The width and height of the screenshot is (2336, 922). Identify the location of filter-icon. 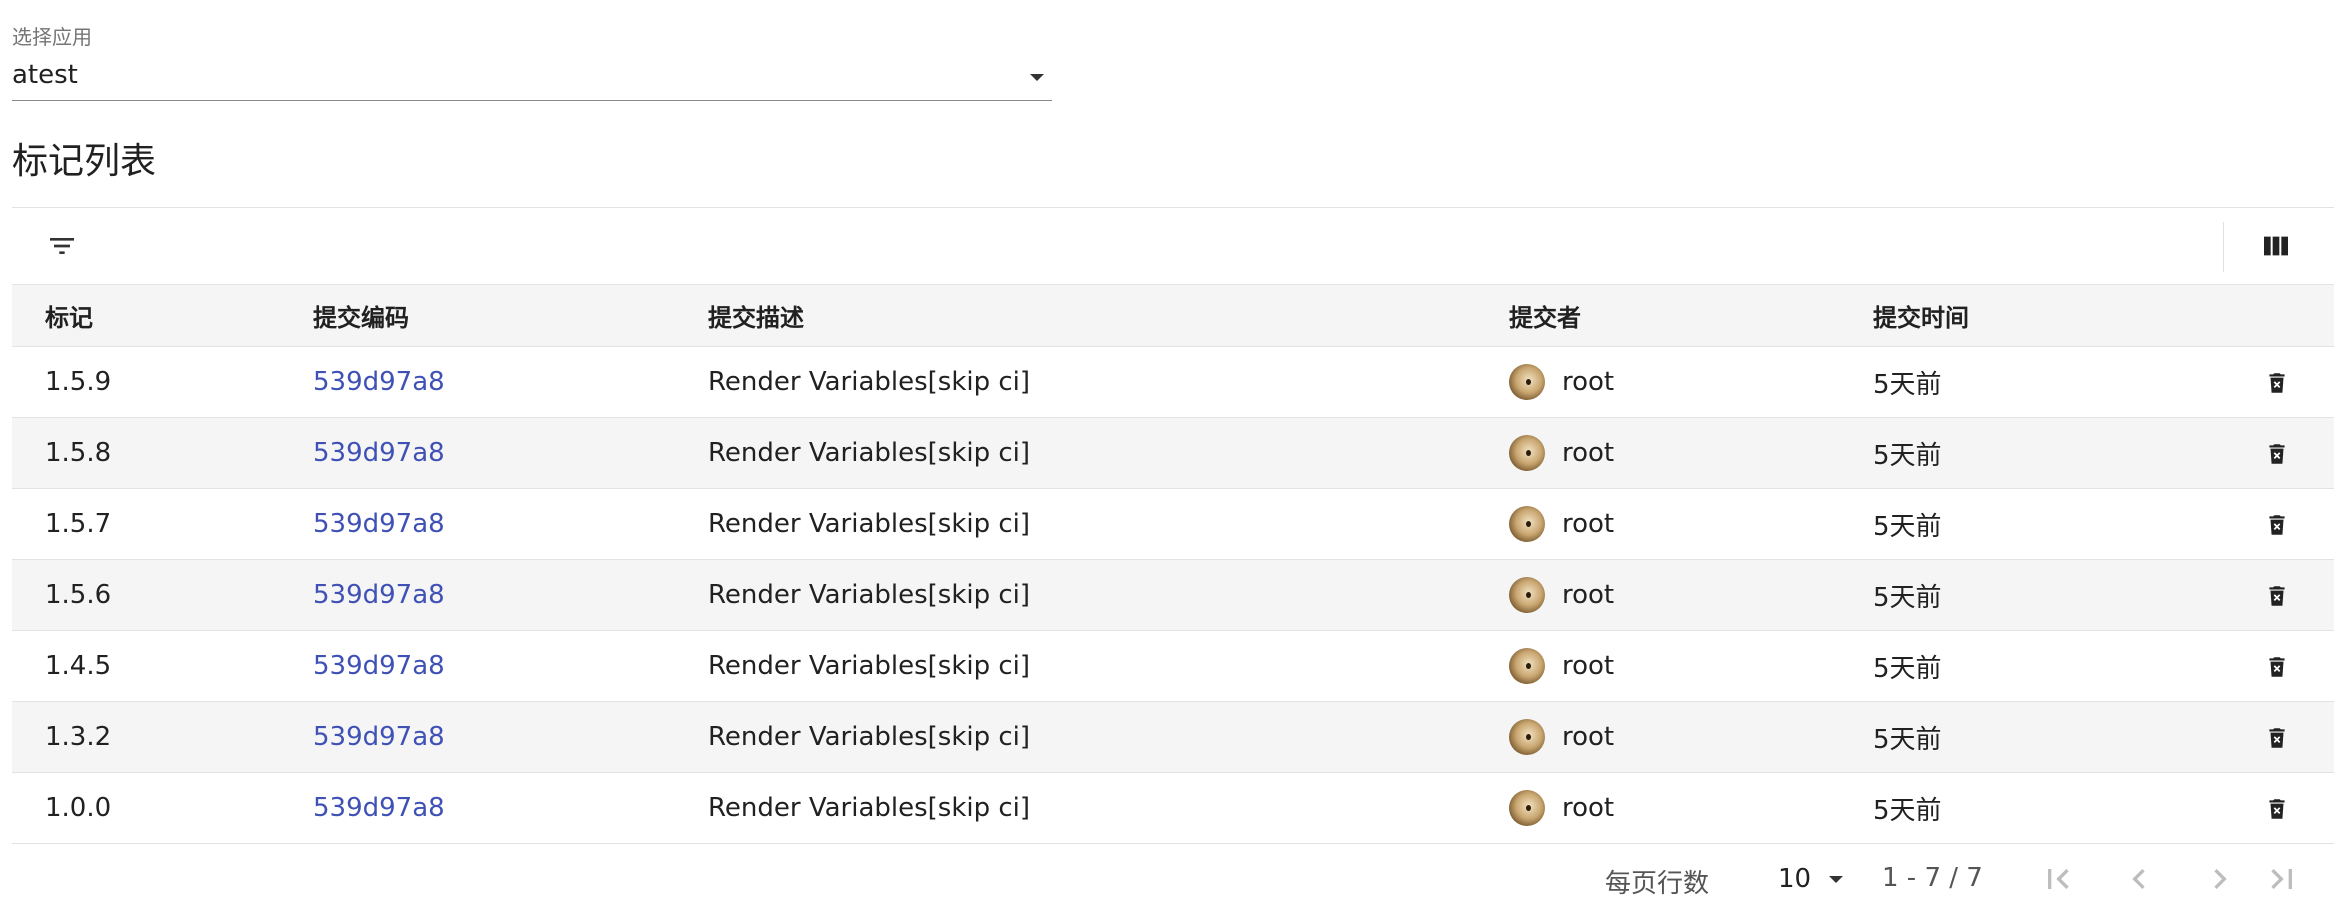
(62, 246).